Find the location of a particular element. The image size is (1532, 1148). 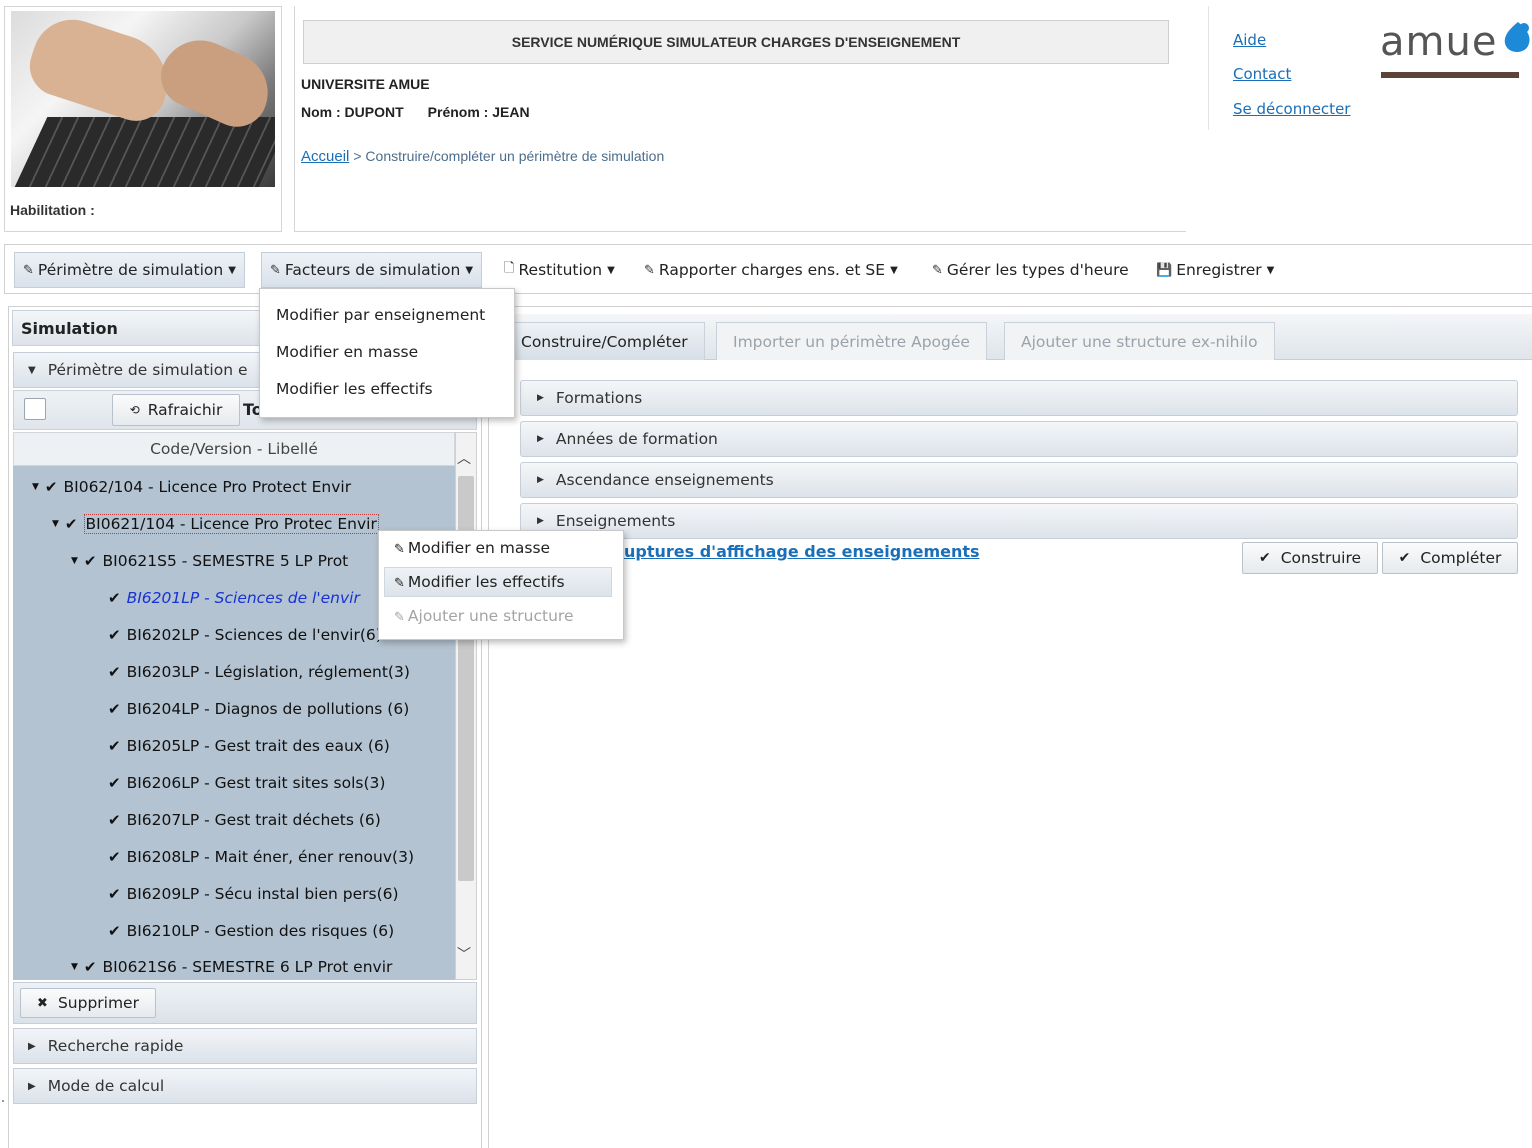

context-item-modifier-effectifs: ✎ Modifier les effectifs is located at coordinates (479, 582).